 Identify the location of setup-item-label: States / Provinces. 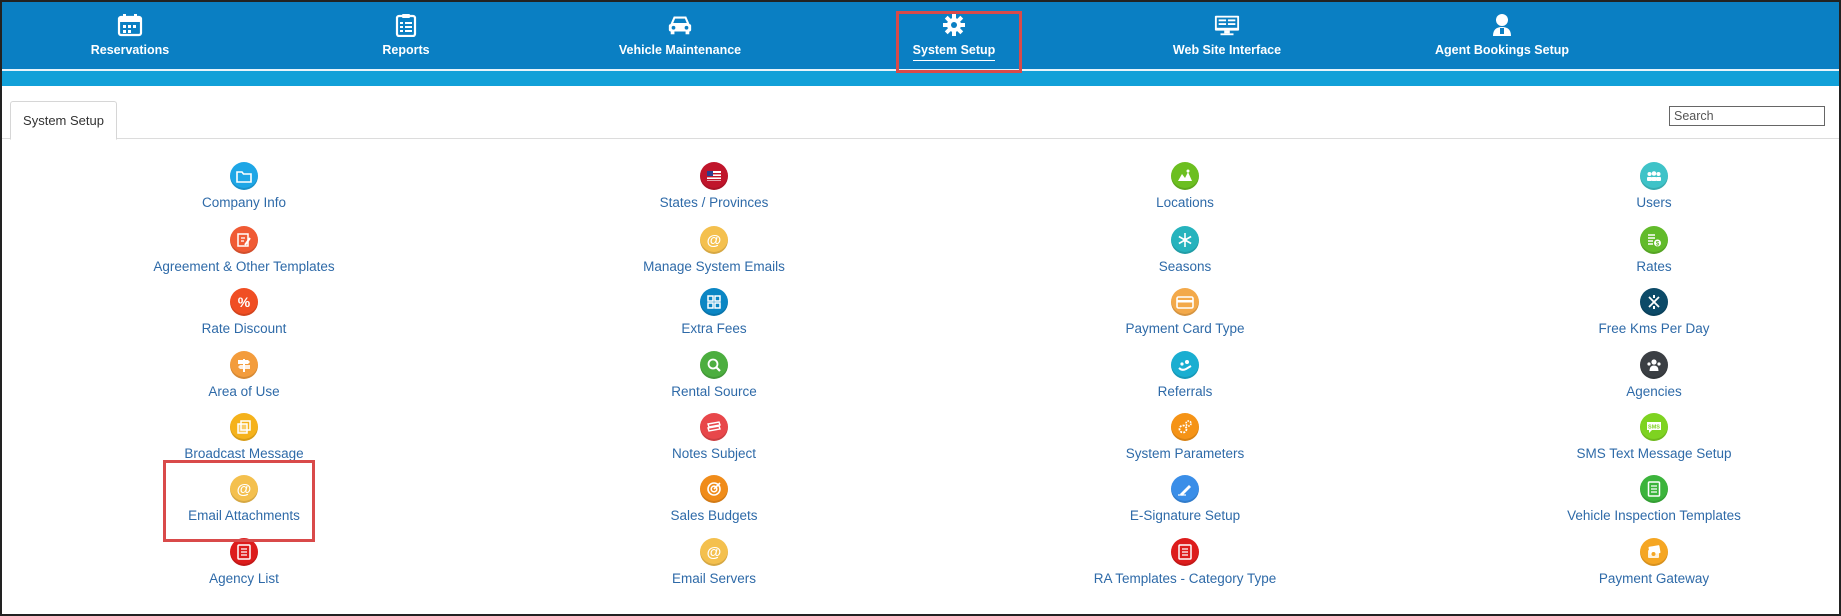
(714, 202).